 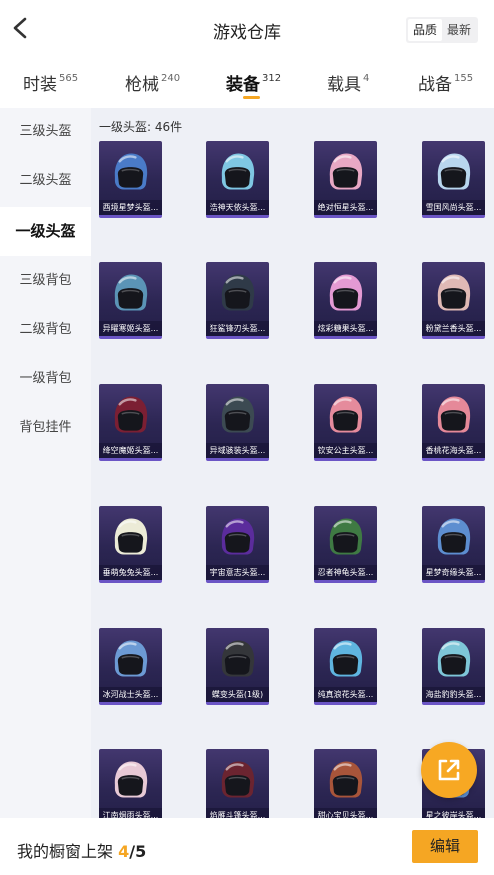 I want to click on tab-vehicles: 载具 4, so click(x=348, y=82).